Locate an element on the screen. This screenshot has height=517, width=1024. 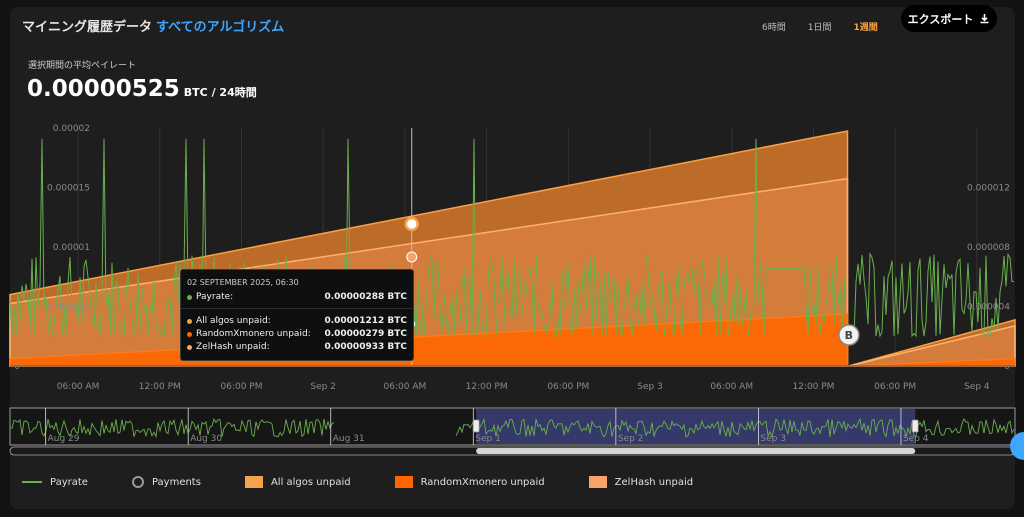
average-payrate-unit: BTC / 24時間 is located at coordinates (220, 92).